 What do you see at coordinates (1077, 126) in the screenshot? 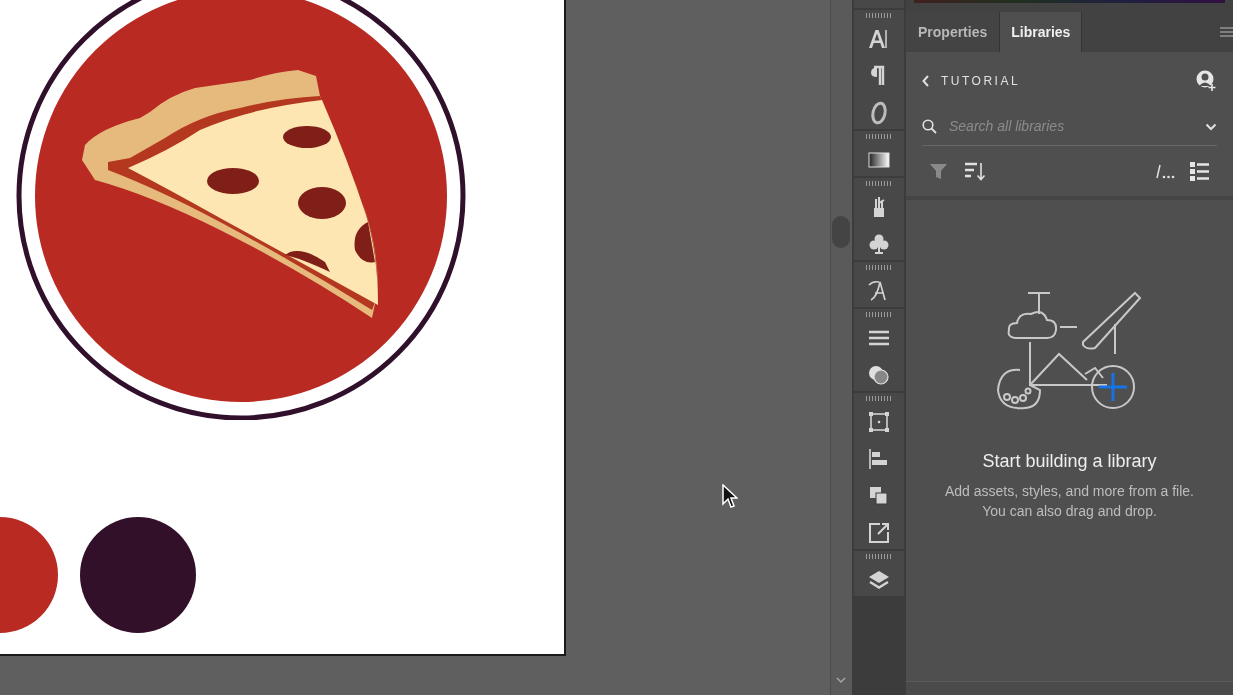
I see `search-field: Search all libraries` at bounding box center [1077, 126].